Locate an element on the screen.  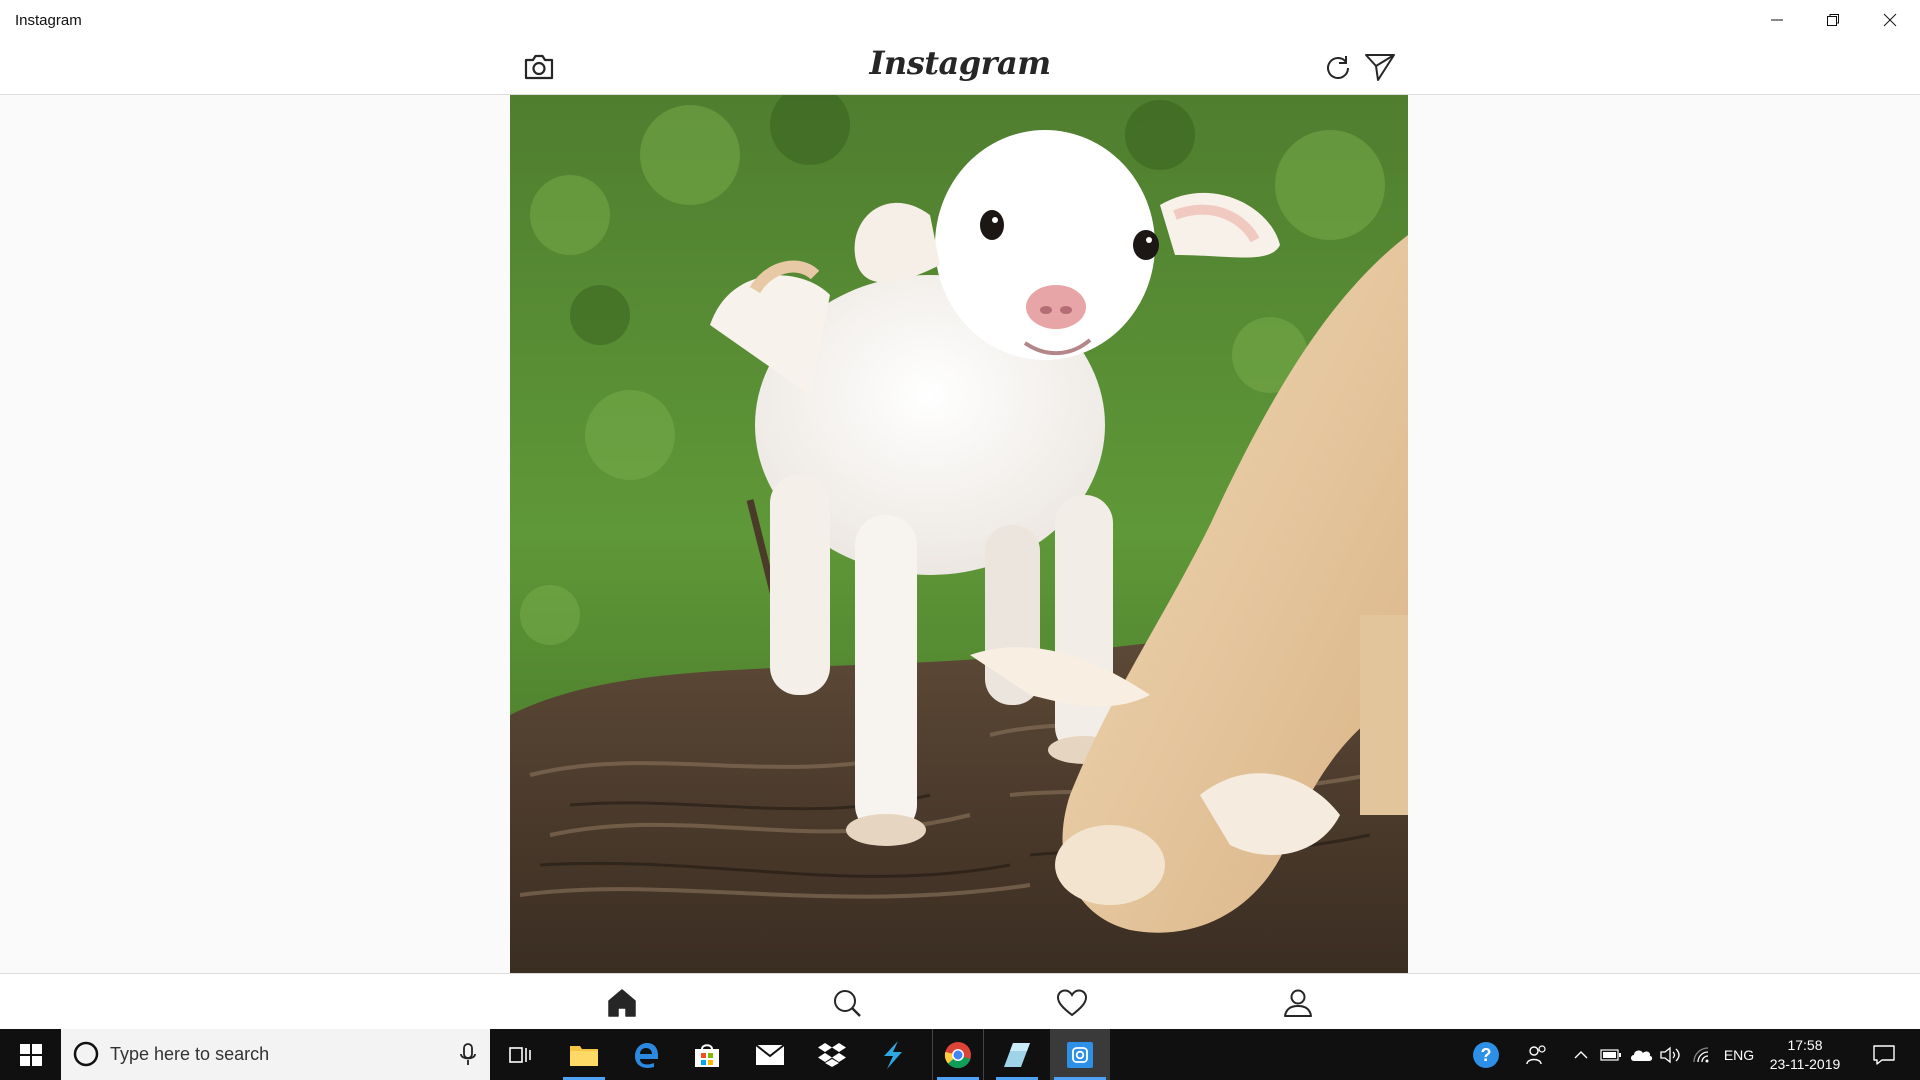
input-language-button: ENG is located at coordinates (1739, 1054).